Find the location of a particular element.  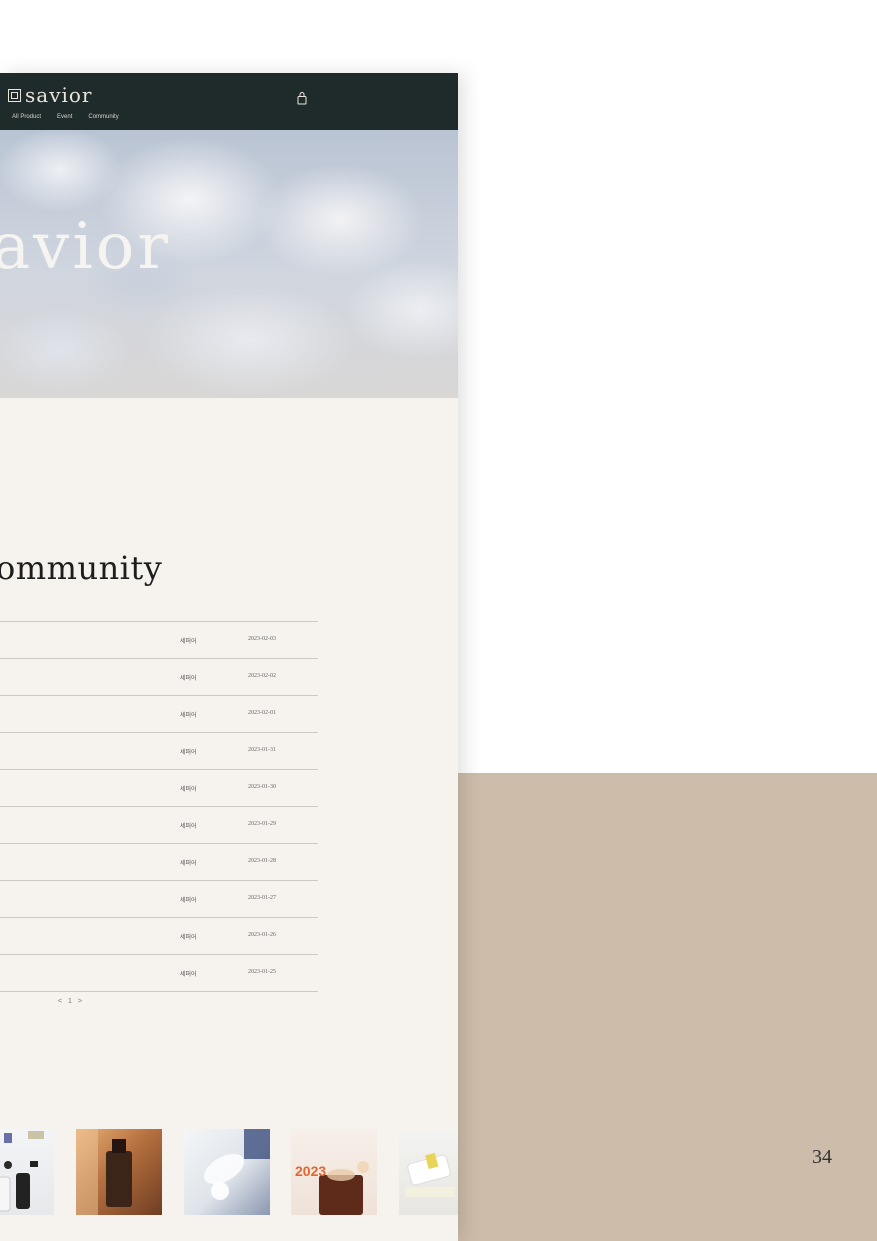

bottles-image is located at coordinates (22, 1171).